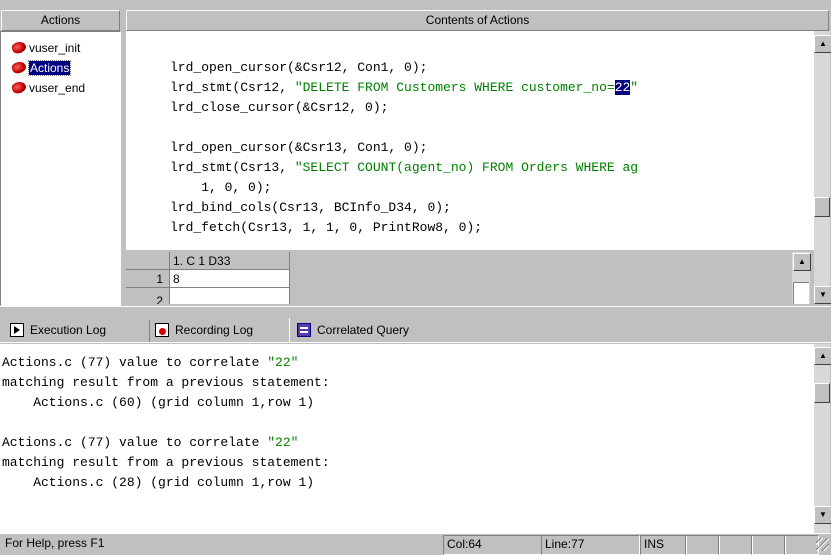  I want to click on tab-correlated-query-label: Correlated Query, so click(363, 330).